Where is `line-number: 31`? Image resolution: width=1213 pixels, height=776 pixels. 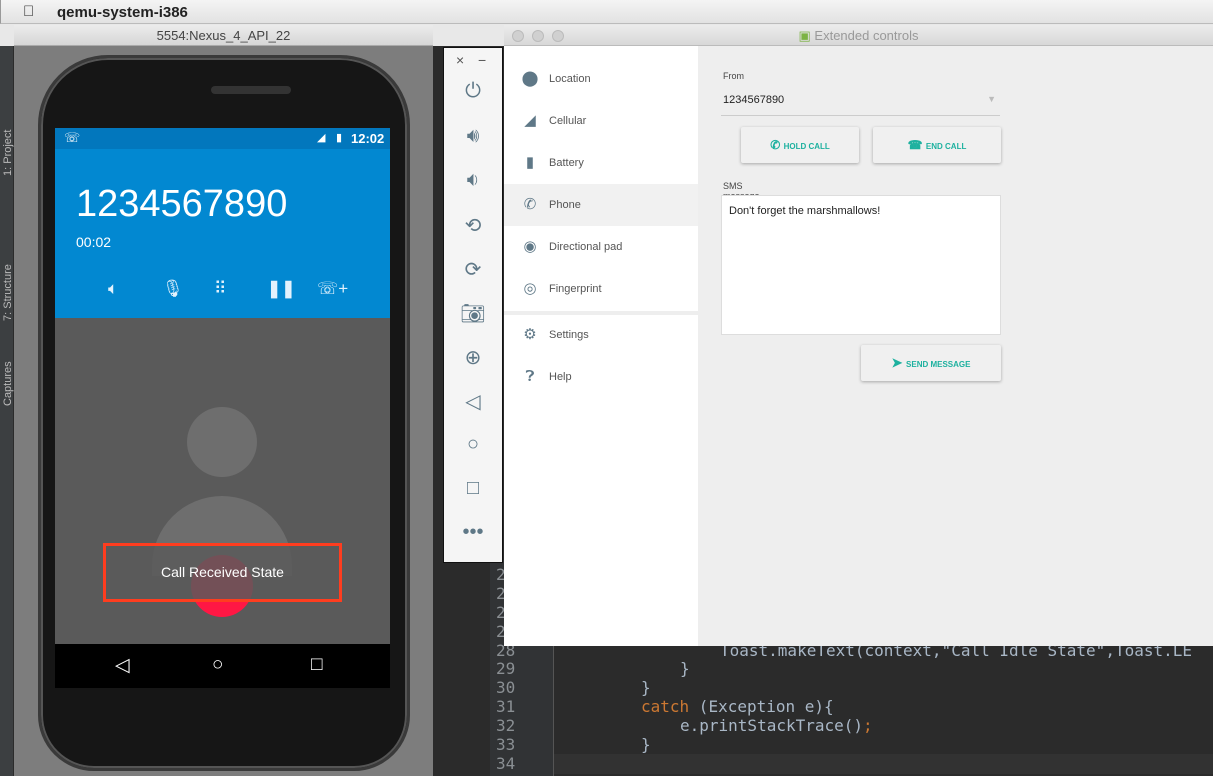
line-number: 31 is located at coordinates (506, 706).